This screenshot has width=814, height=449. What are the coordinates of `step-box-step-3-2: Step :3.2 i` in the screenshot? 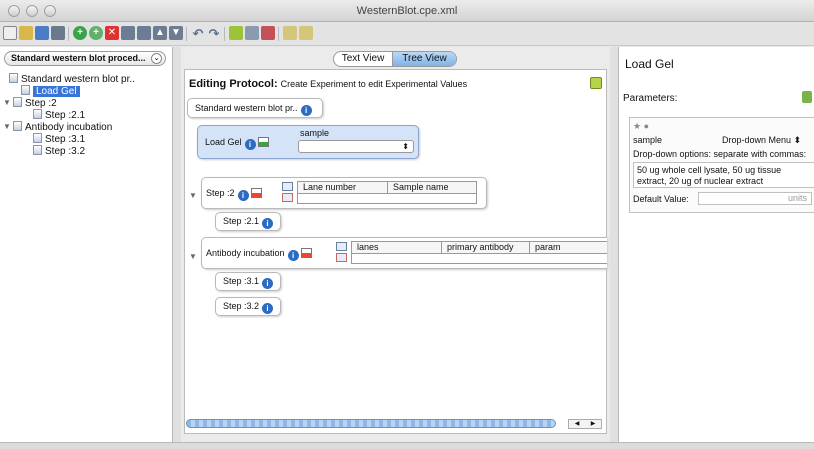 It's located at (248, 306).